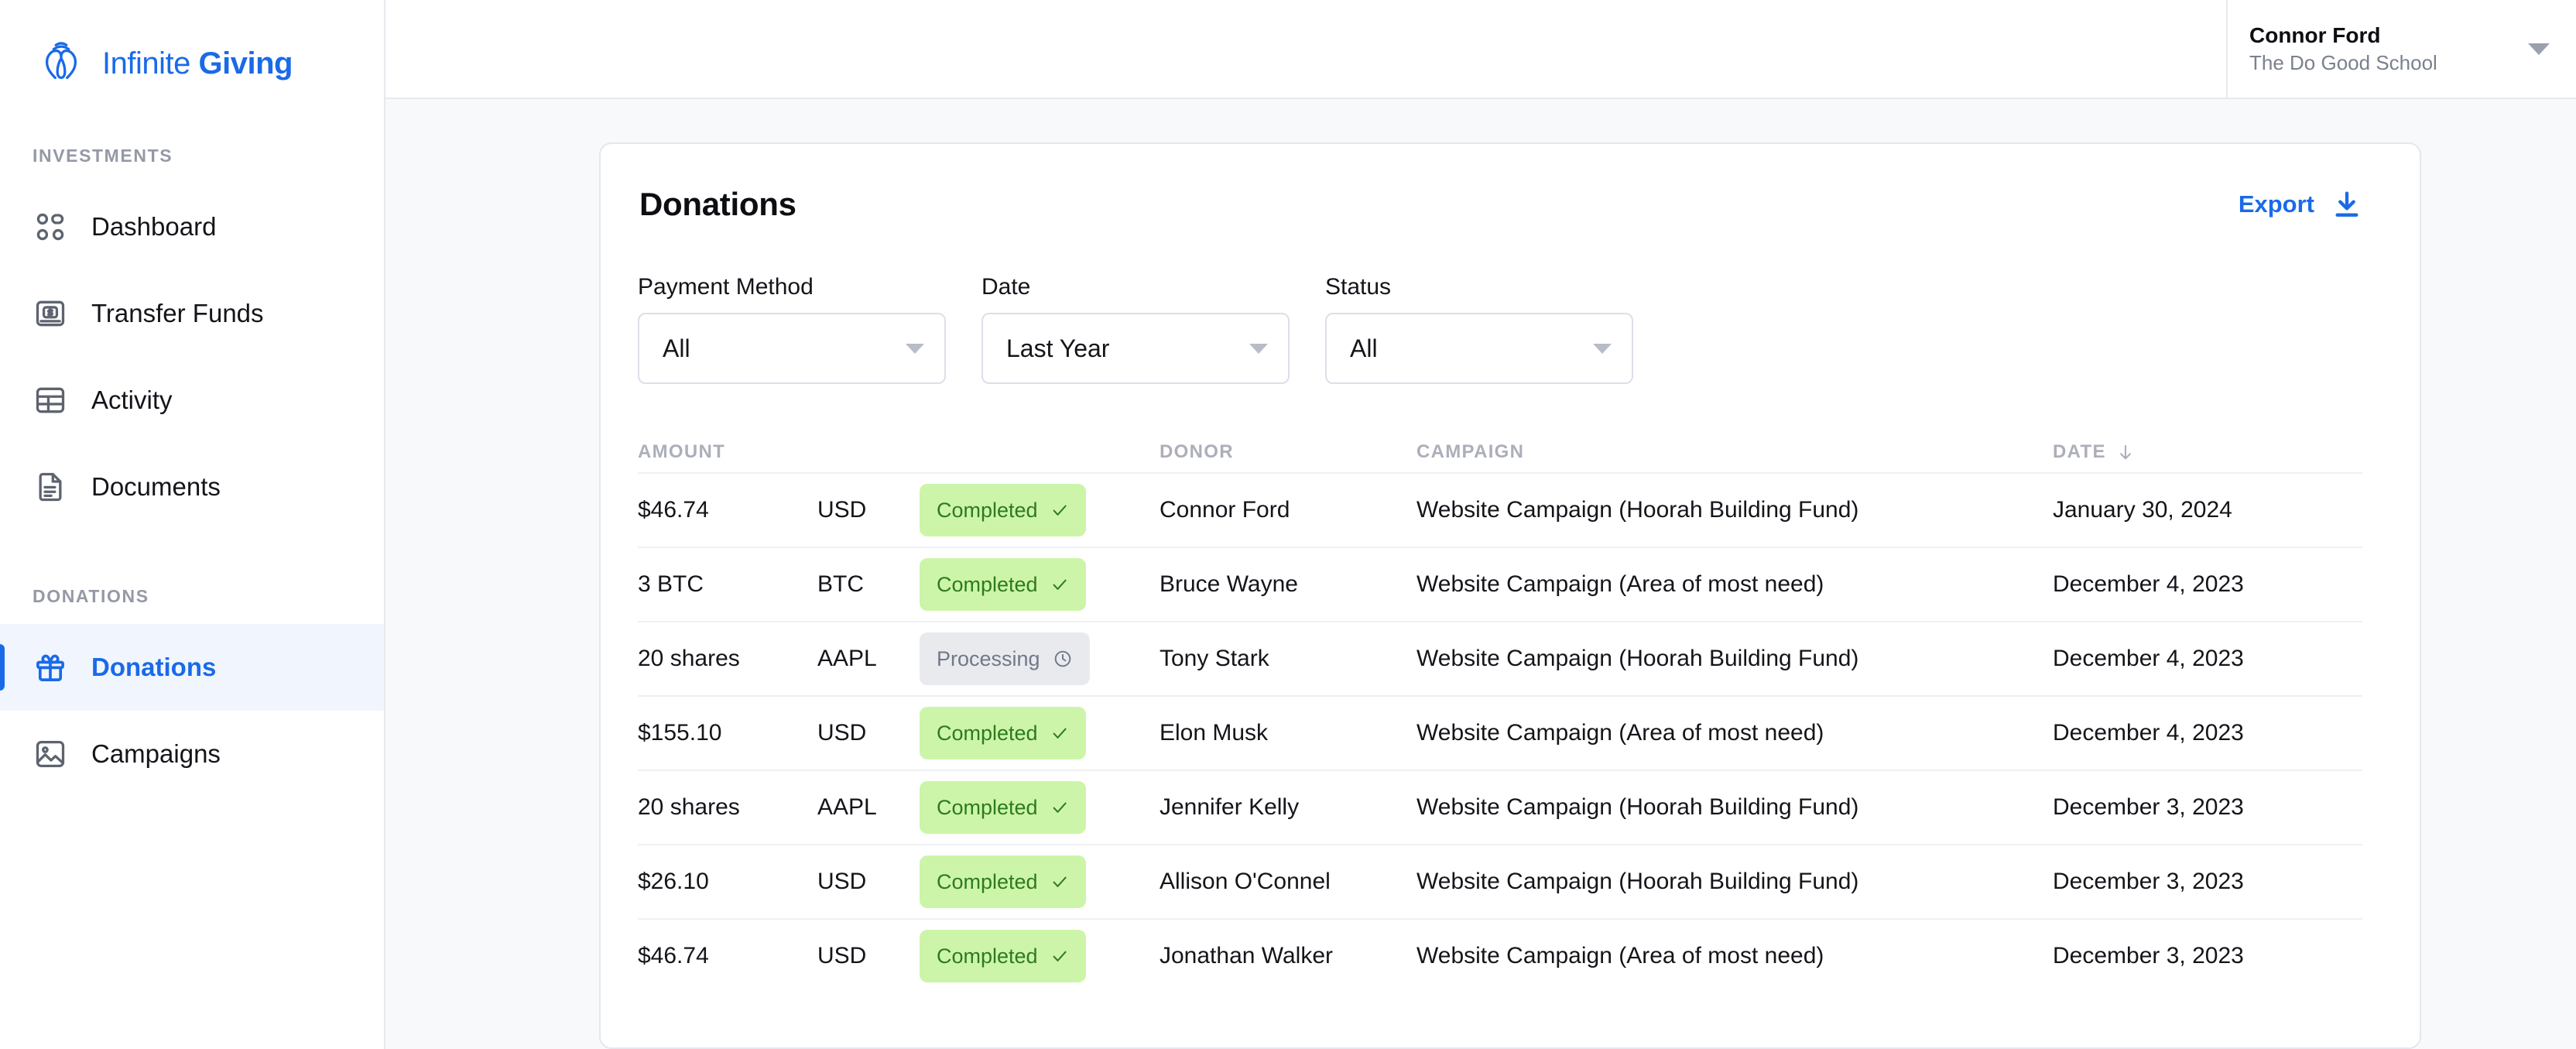 The height and width of the screenshot is (1049, 2576). What do you see at coordinates (50, 667) in the screenshot?
I see `gift-icon` at bounding box center [50, 667].